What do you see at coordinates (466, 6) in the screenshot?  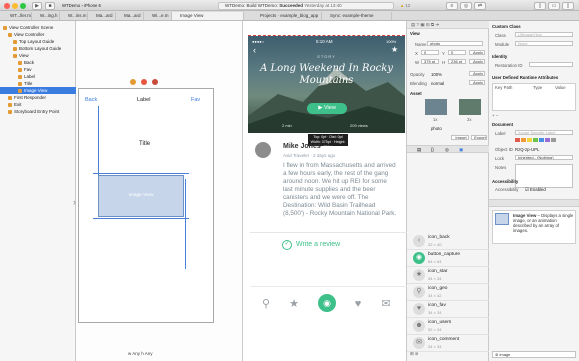 I see `assistant-editor-button: ◎` at bounding box center [466, 6].